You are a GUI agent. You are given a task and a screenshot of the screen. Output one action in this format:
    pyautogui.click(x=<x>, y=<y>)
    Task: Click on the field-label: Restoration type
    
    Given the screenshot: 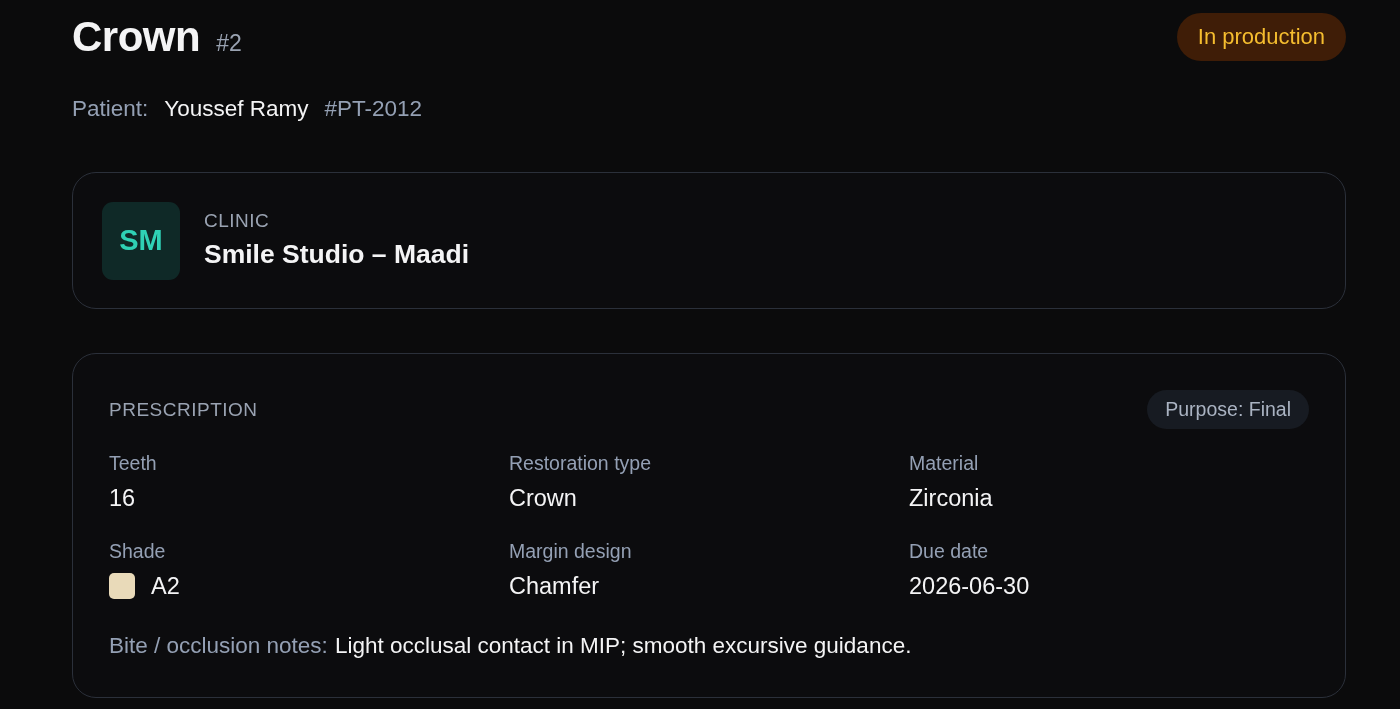 What is the action you would take?
    pyautogui.click(x=580, y=464)
    